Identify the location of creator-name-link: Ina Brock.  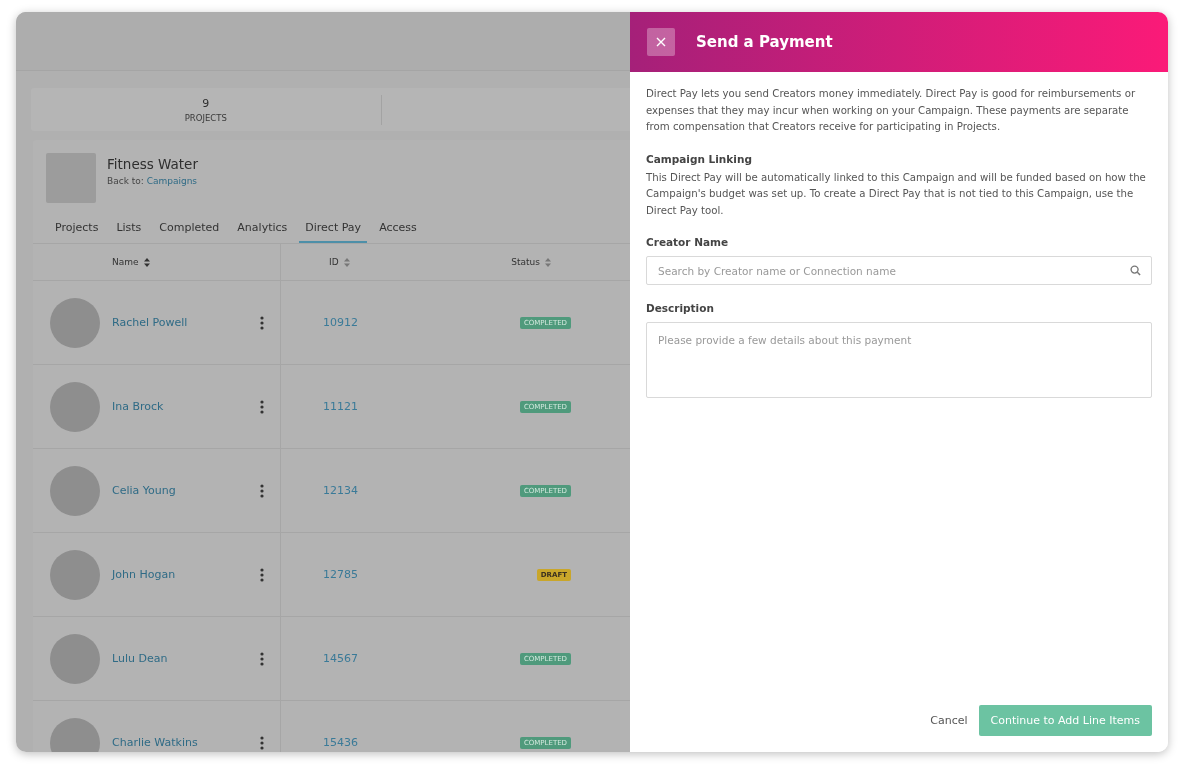
(177, 406).